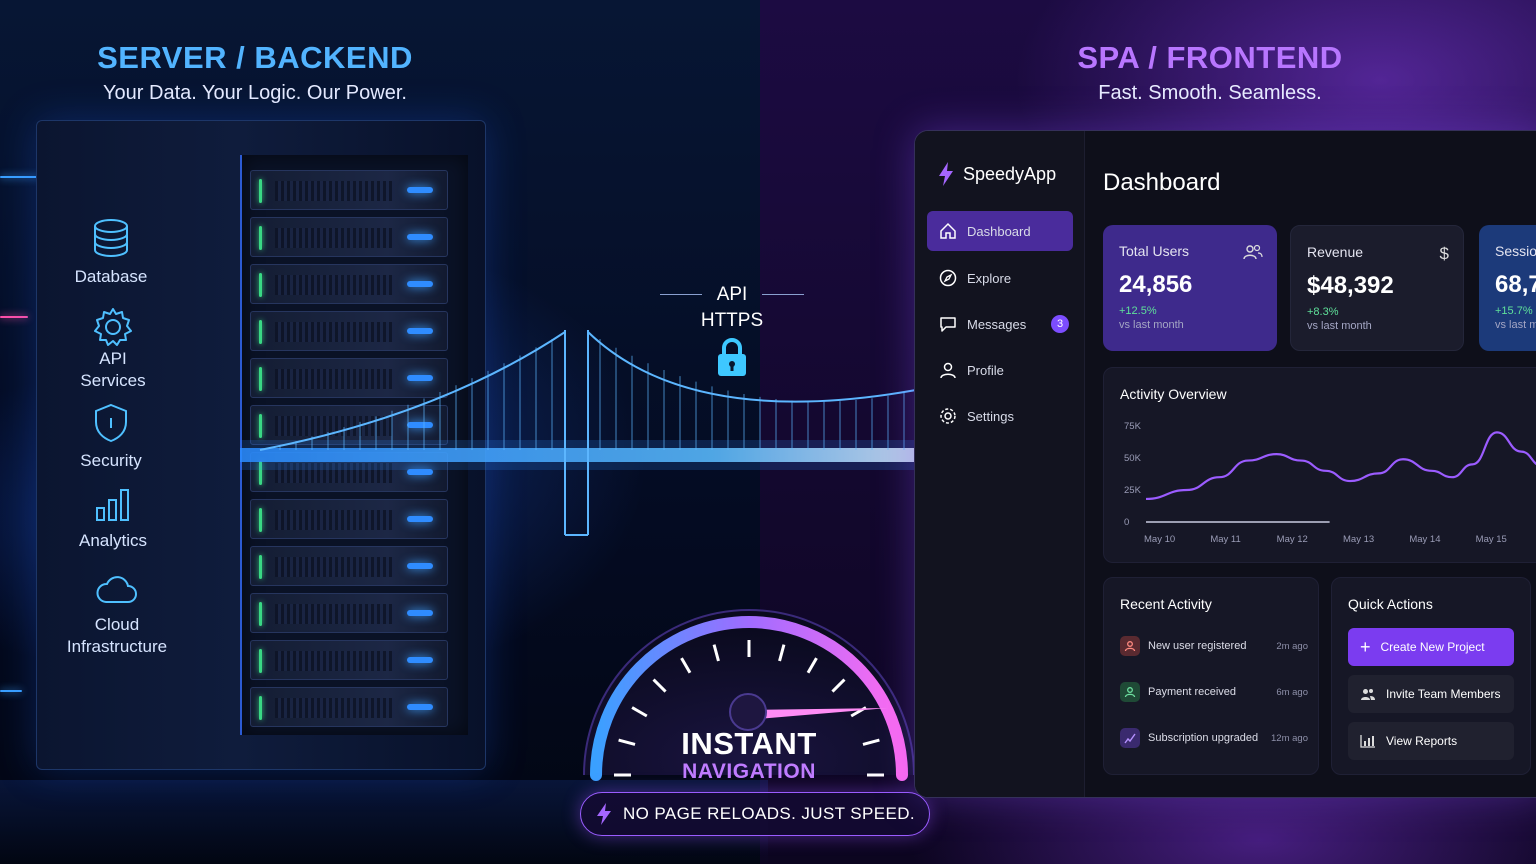  Describe the element at coordinates (1203, 738) in the screenshot. I see `activity-text: Subscription upgraded` at that location.